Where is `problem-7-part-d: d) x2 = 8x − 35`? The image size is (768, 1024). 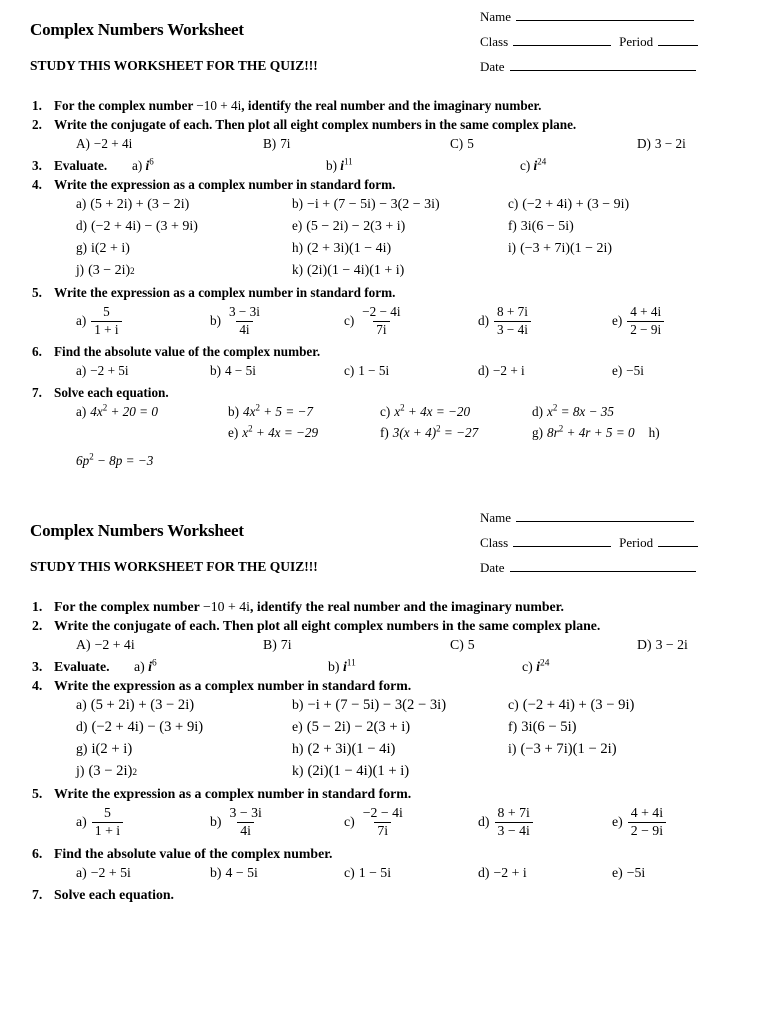 problem-7-part-d: d) x2 = 8x − 35 is located at coordinates (608, 411).